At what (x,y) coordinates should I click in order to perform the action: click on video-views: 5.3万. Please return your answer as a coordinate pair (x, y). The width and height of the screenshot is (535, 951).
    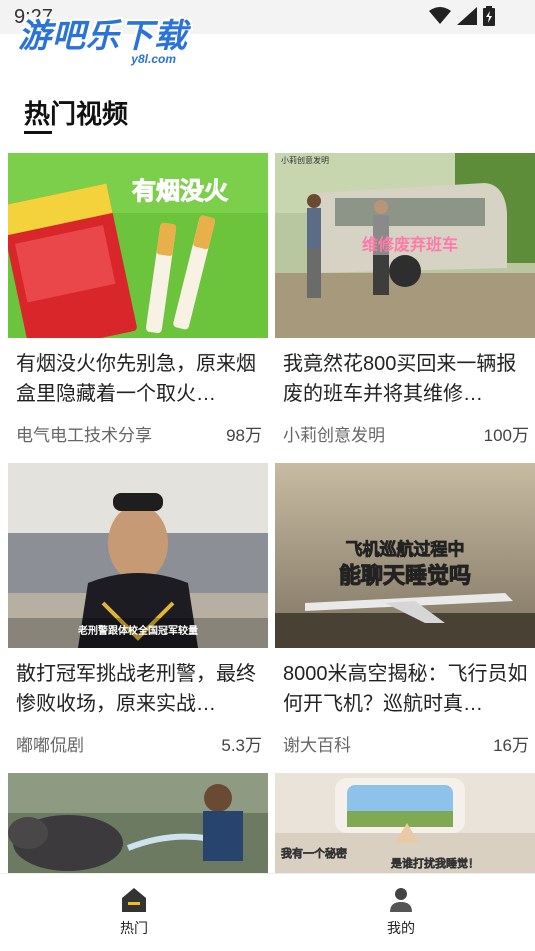
    Looking at the image, I should click on (241, 745).